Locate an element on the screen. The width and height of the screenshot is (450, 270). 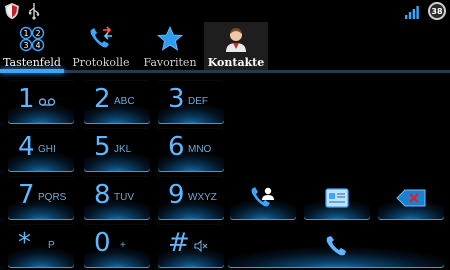
tab-divider is located at coordinates (225, 71).